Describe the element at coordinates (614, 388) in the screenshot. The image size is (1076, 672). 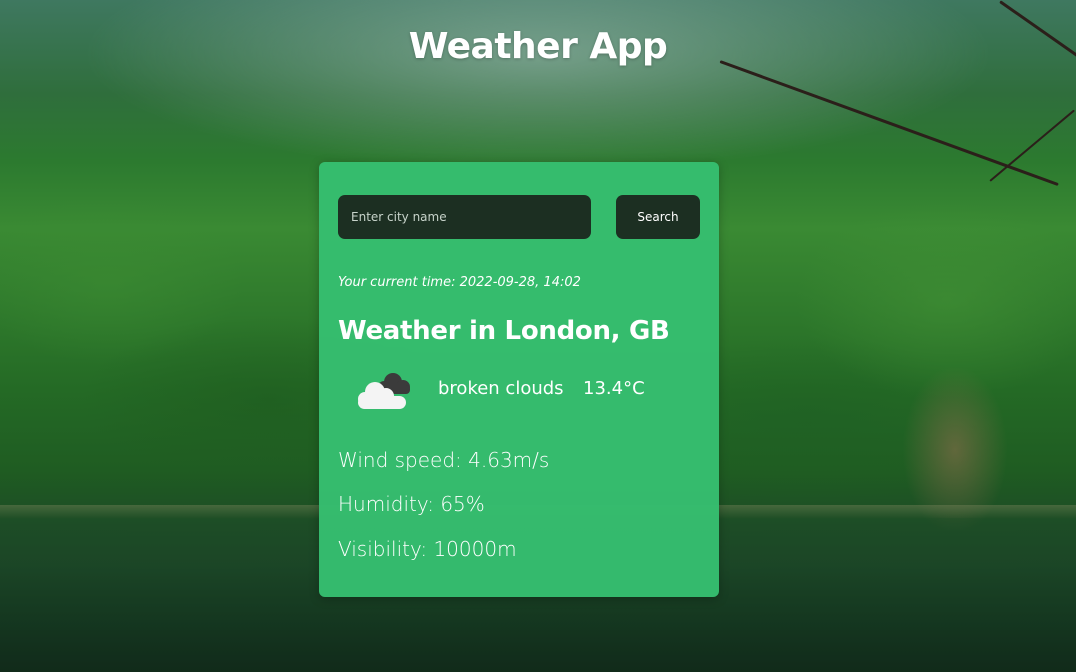
I see `temperature: 13.4°C` at that location.